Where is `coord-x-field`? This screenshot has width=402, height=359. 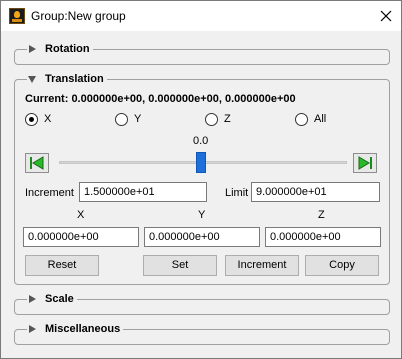 coord-x-field is located at coordinates (81, 237).